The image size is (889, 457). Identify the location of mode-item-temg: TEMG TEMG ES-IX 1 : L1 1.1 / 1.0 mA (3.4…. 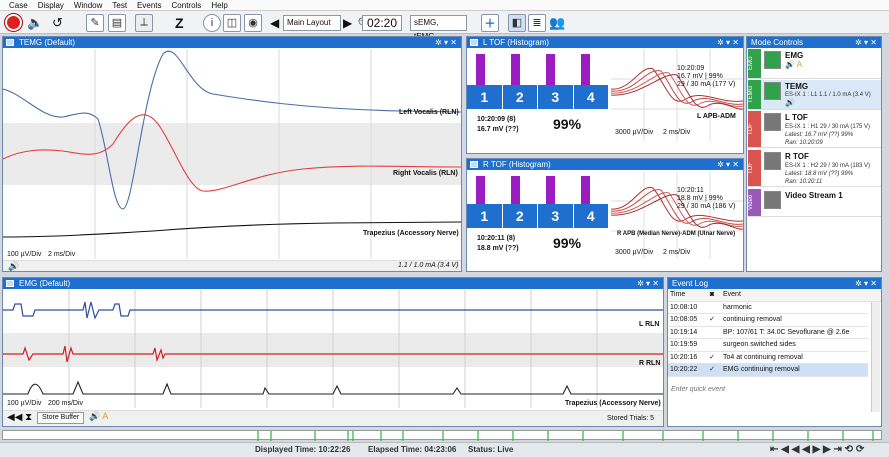
(814, 95).